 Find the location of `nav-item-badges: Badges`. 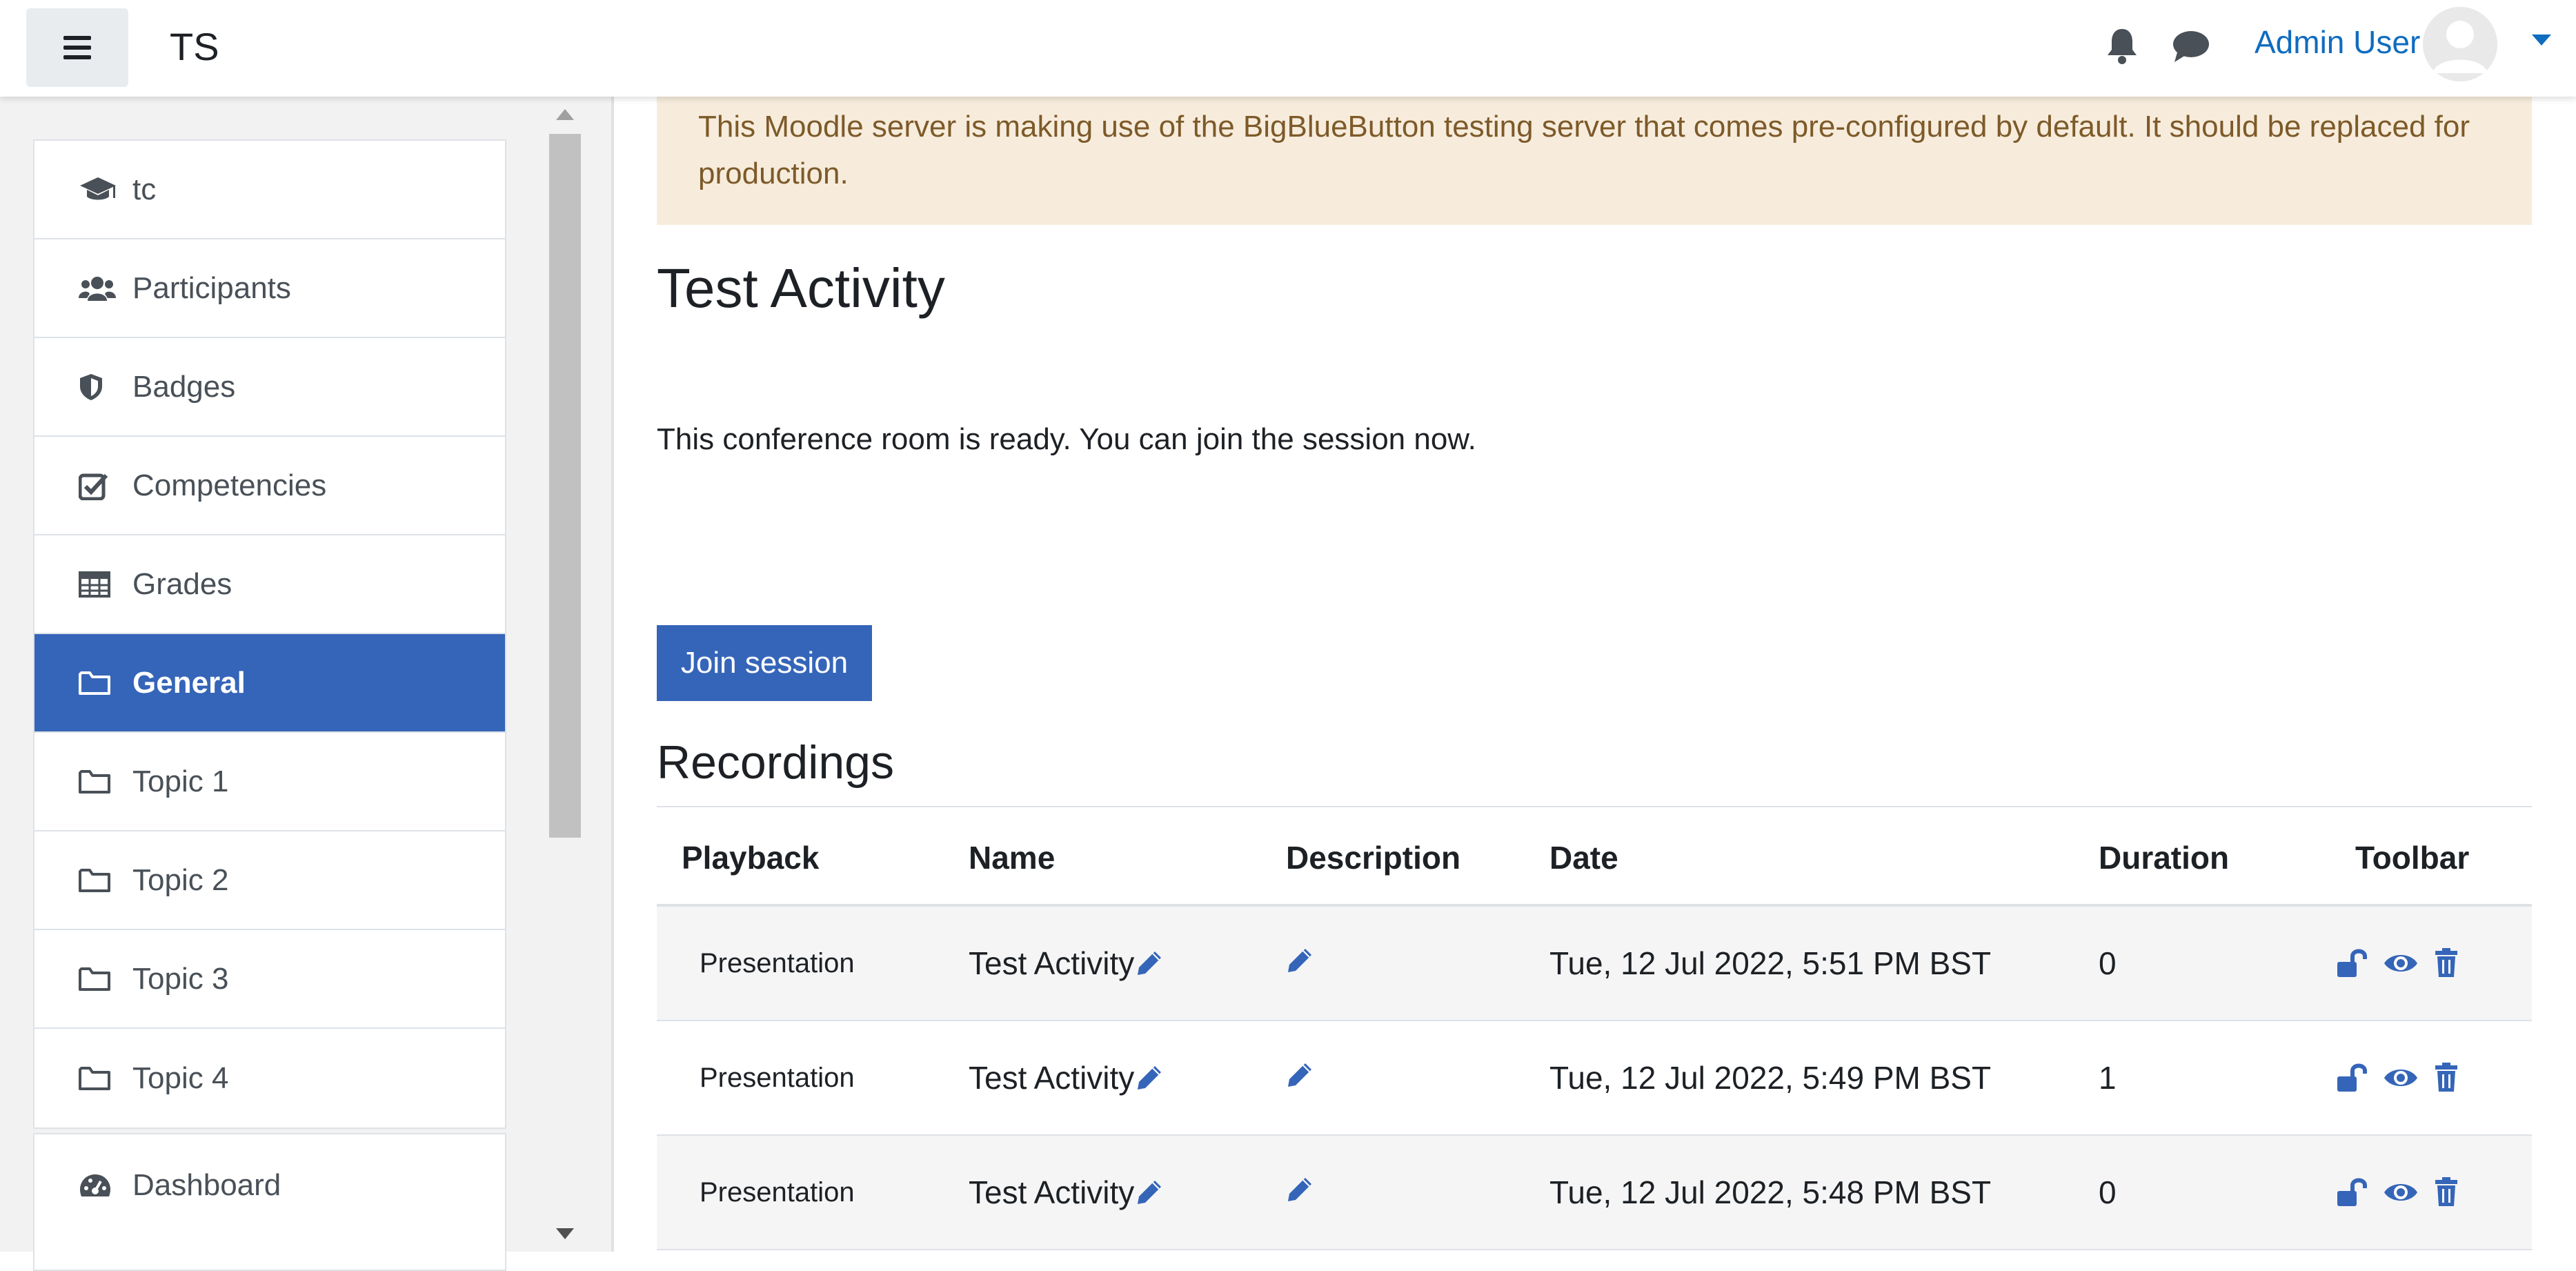

nav-item-badges: Badges is located at coordinates (269, 387).